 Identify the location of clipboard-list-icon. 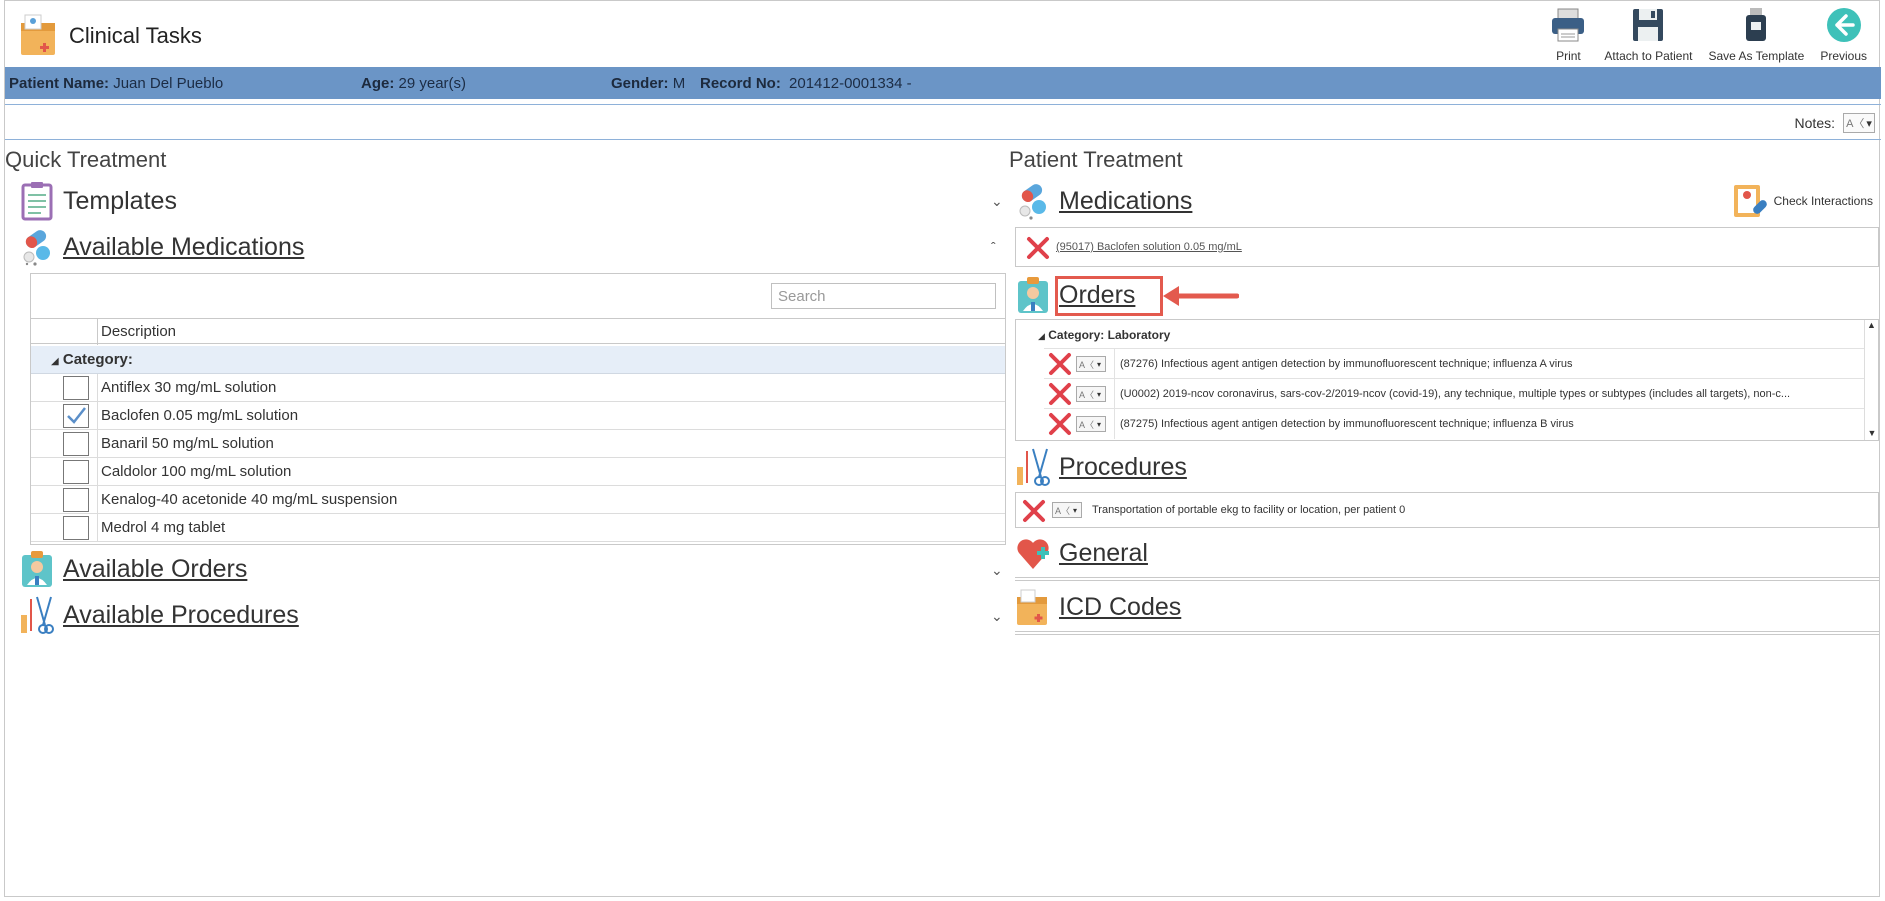
(37, 201).